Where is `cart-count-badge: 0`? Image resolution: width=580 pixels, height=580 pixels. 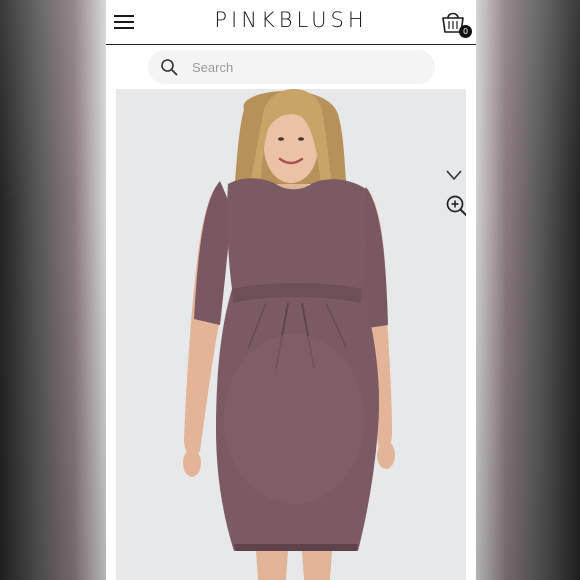
cart-count-badge: 0 is located at coordinates (465, 31).